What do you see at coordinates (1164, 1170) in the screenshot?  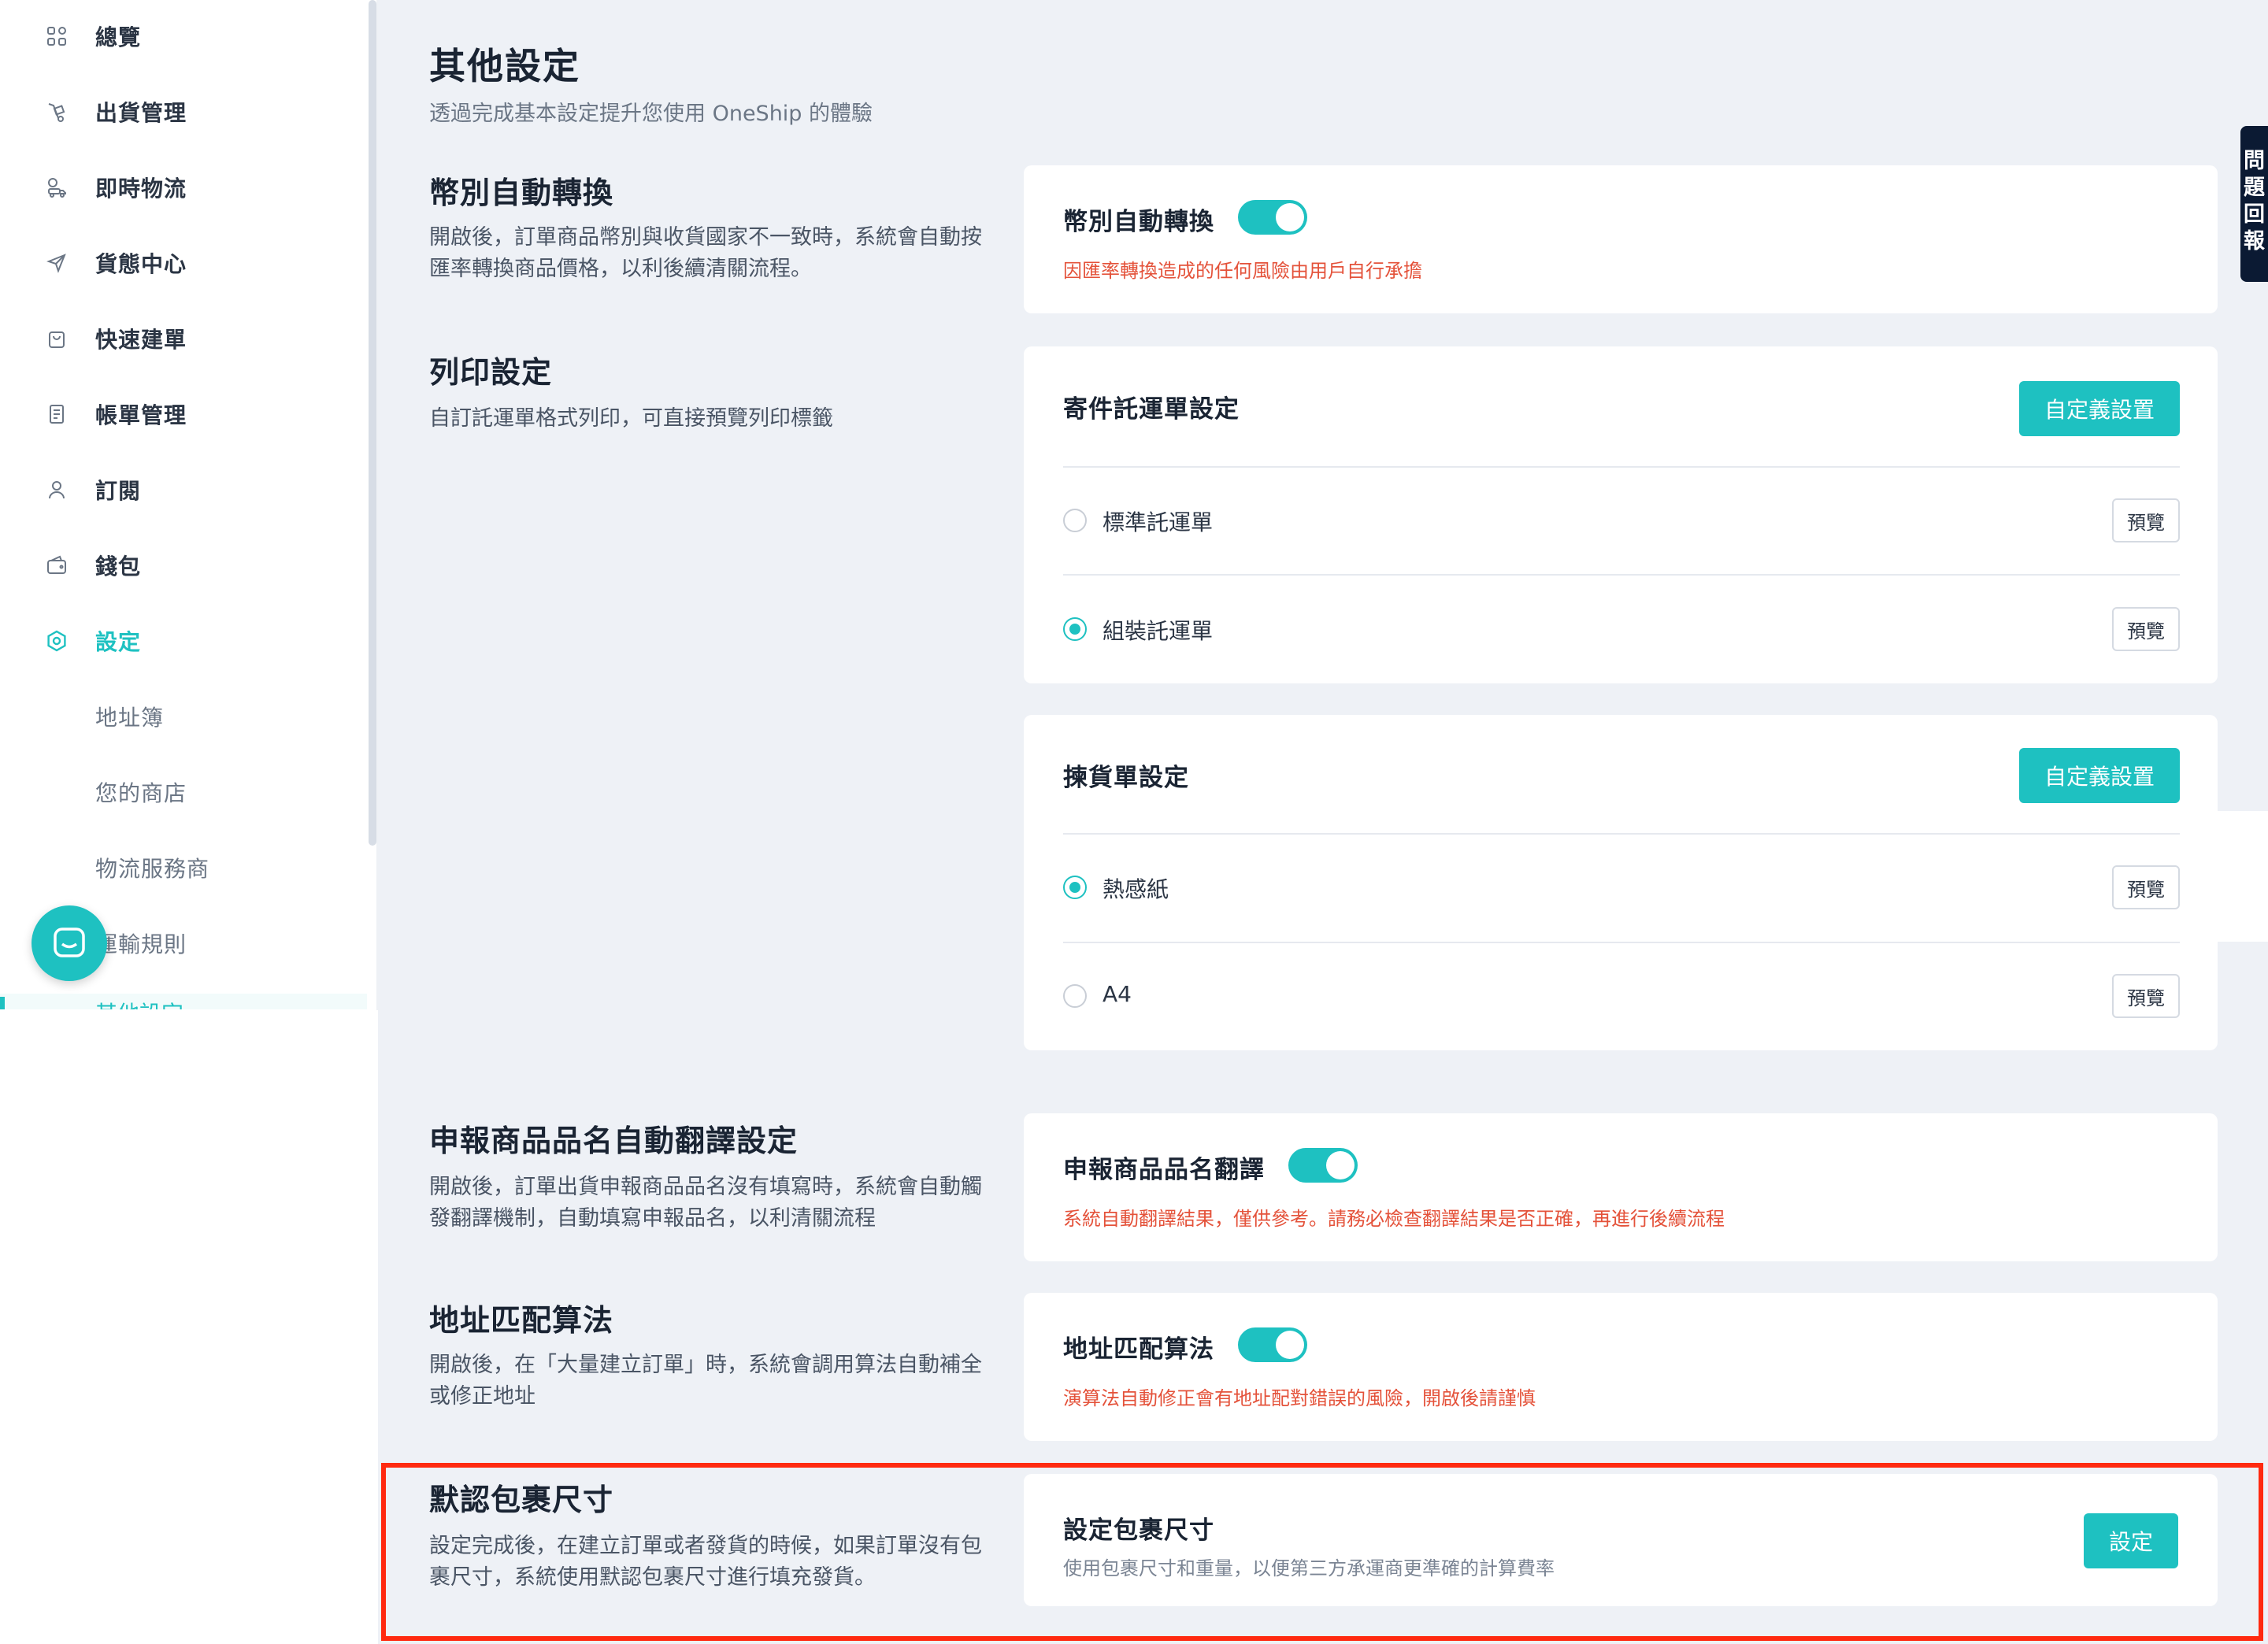 I see `card-title: 申報商品品名翻譯` at bounding box center [1164, 1170].